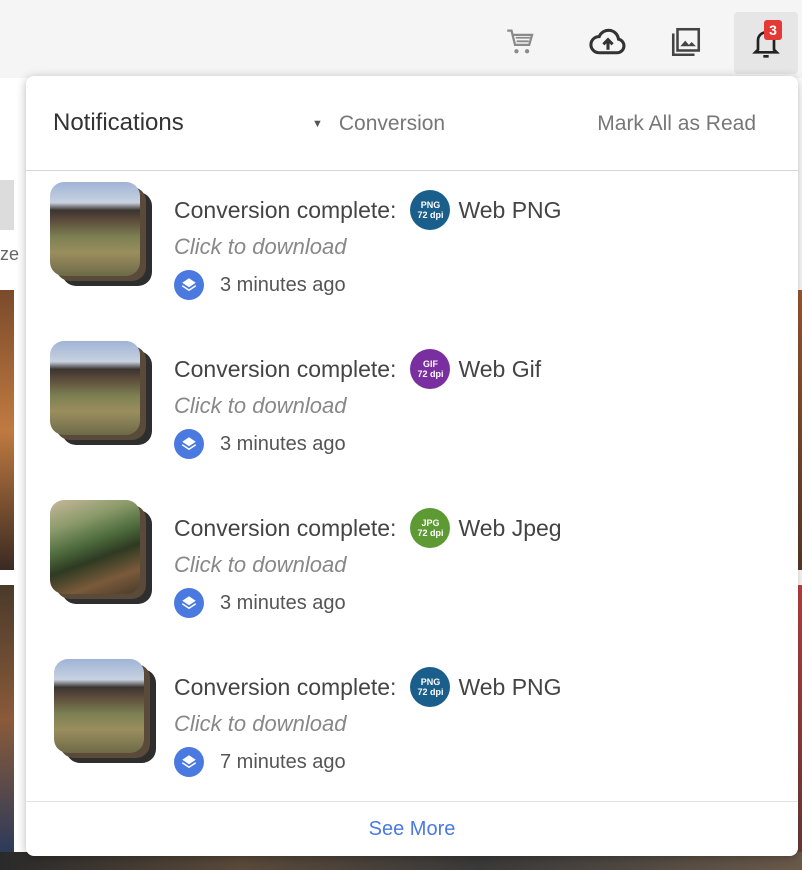 This screenshot has width=802, height=870. What do you see at coordinates (676, 124) in the screenshot?
I see `mark-all-read-button: Mark All as Read` at bounding box center [676, 124].